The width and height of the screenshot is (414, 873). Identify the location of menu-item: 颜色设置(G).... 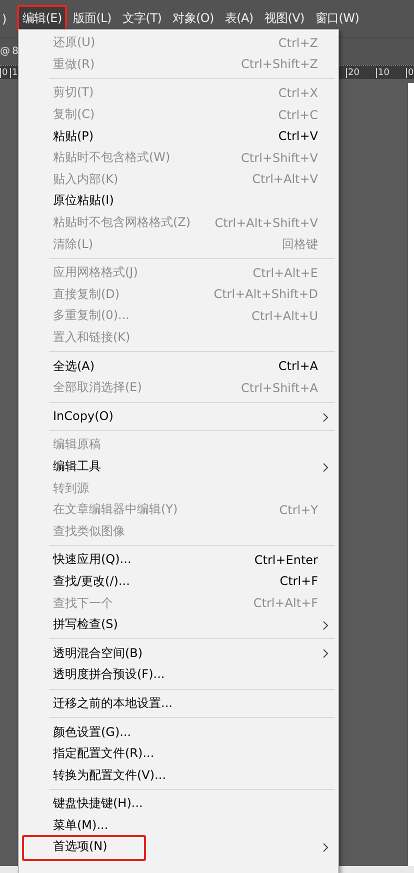
(178, 732).